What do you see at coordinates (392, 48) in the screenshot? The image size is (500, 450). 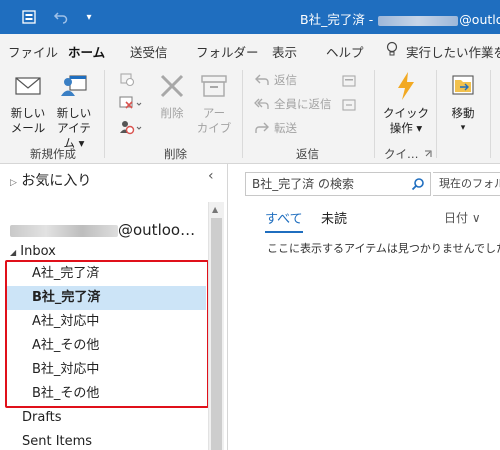 I see `lightbulb-icon` at bounding box center [392, 48].